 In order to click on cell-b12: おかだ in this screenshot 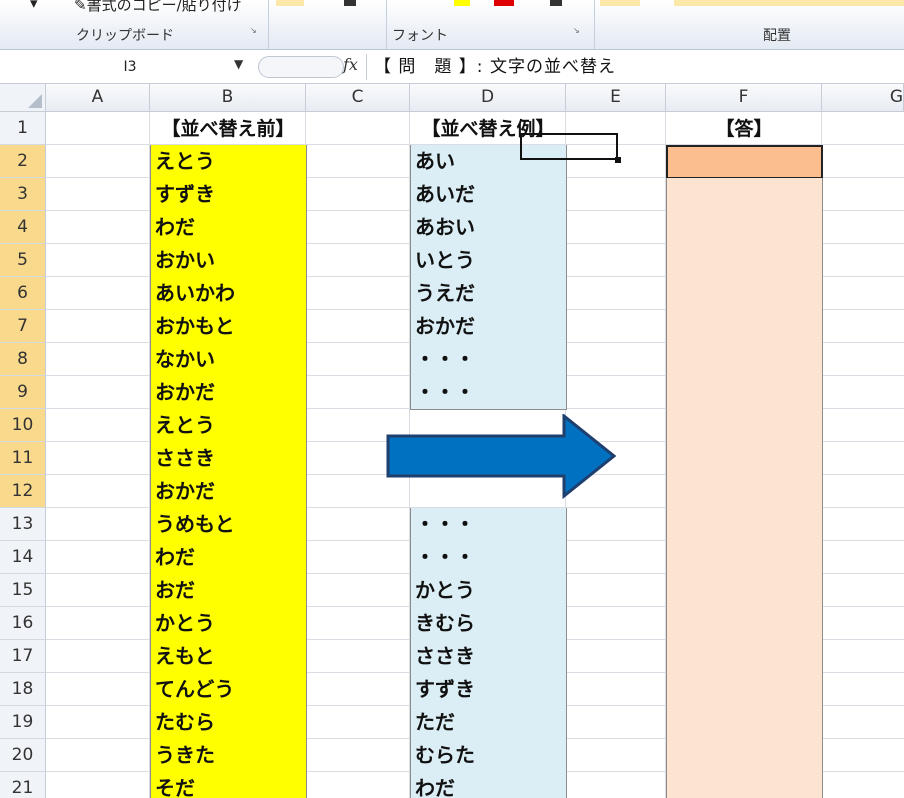, I will do `click(228, 492)`.